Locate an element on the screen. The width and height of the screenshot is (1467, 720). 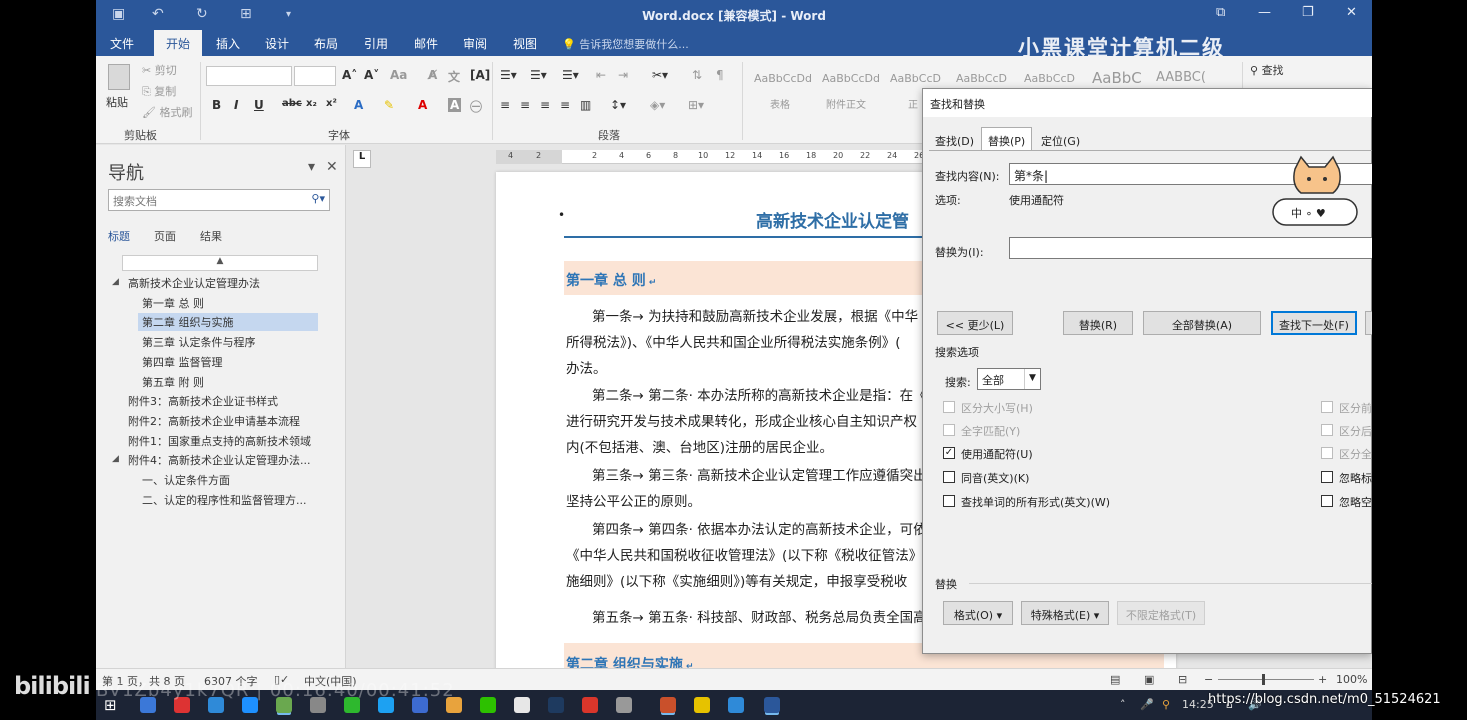
tab-goto: 定位(G) is located at coordinates (1060, 141).